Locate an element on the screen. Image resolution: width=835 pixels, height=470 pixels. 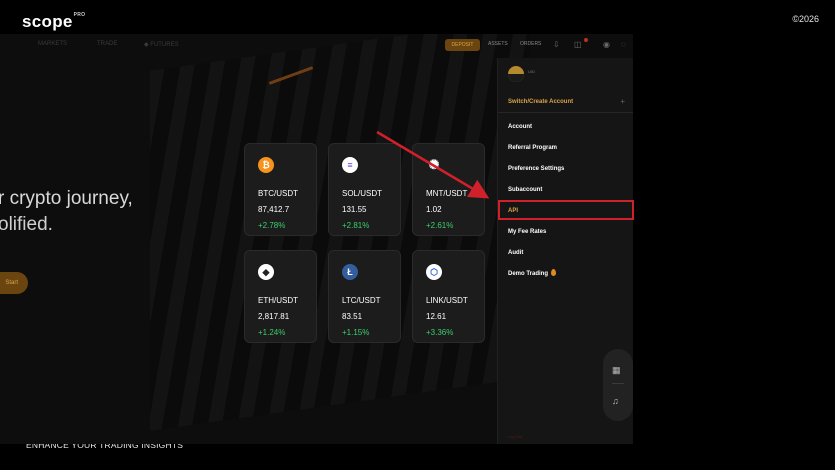
profile-icon: ◉ is located at coordinates (606, 44).